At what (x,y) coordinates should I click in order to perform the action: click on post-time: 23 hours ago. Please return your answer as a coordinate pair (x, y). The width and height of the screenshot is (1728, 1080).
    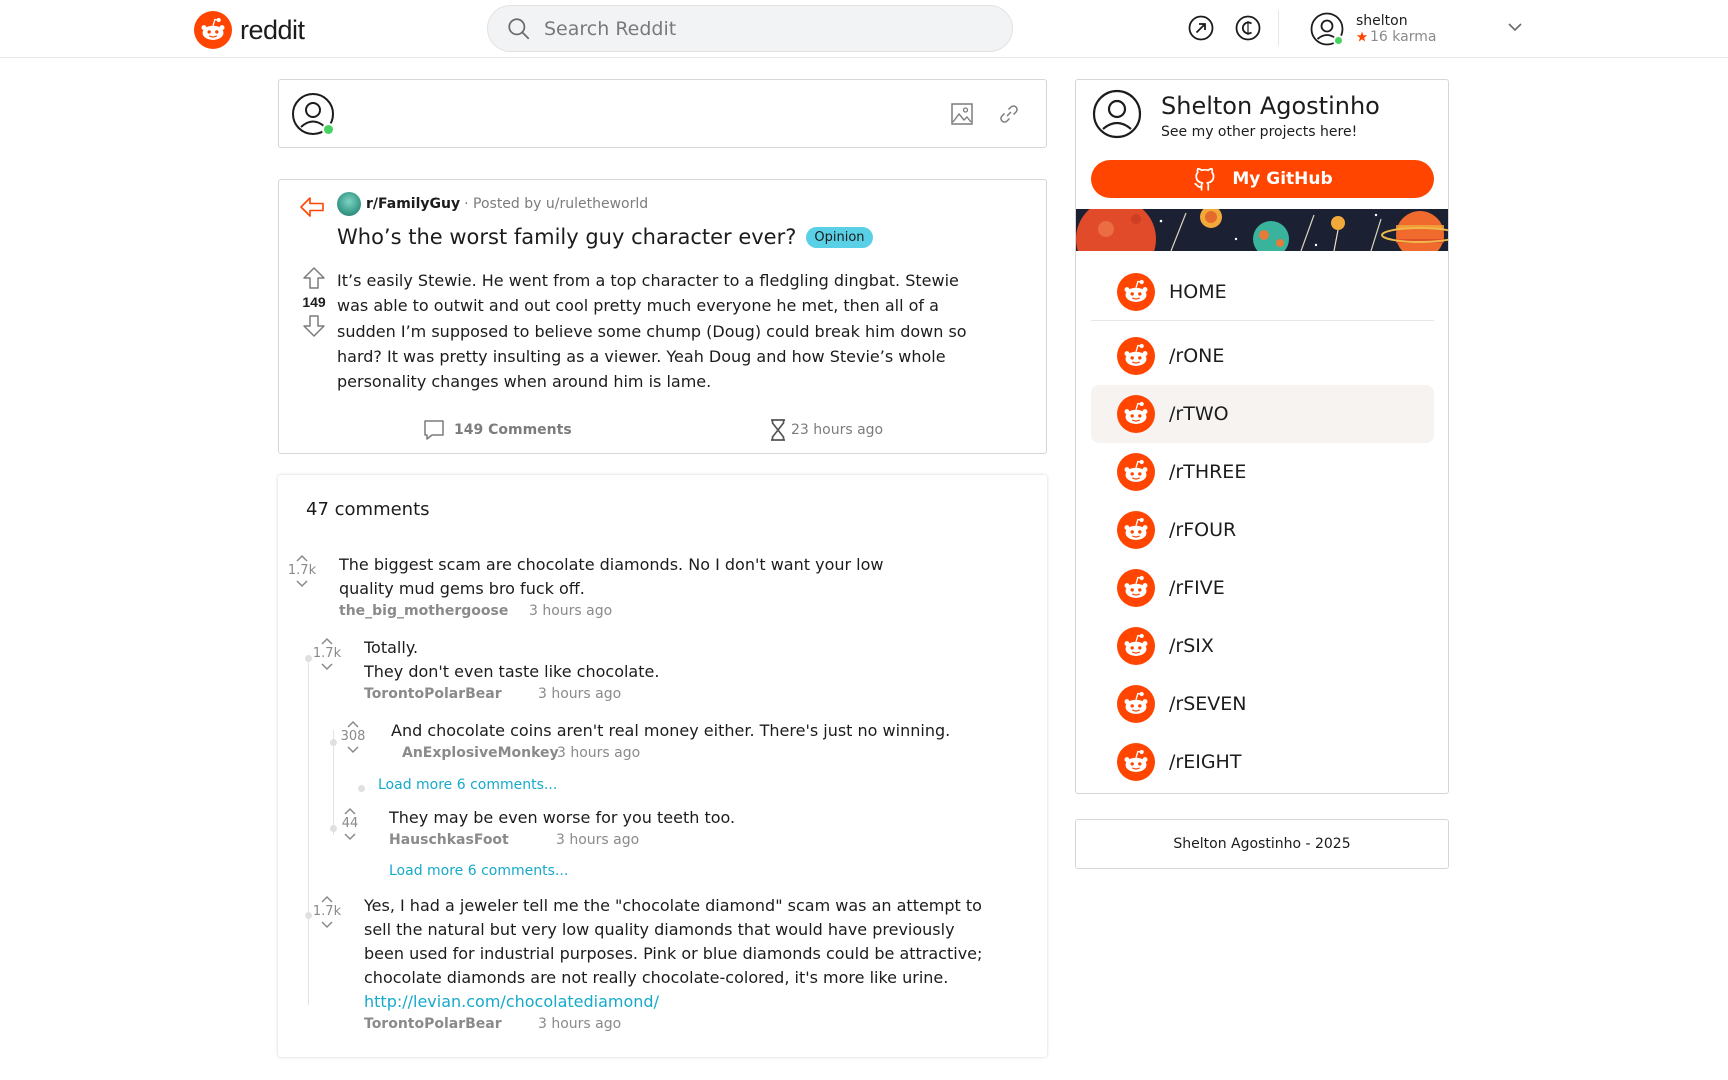
    Looking at the image, I should click on (826, 430).